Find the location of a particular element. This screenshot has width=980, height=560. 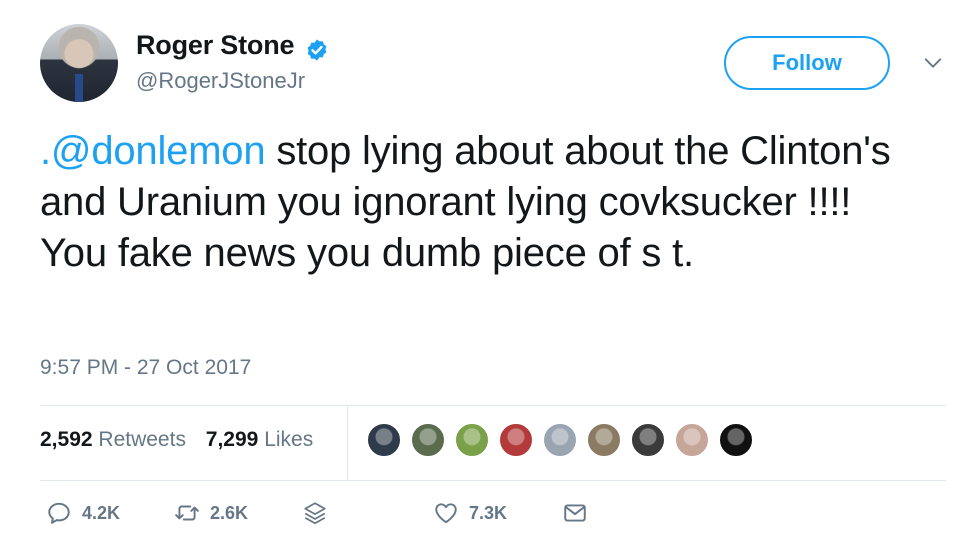

tweet-header: Roger Stone @RogerJStoneJr Follow is located at coordinates (495, 64).